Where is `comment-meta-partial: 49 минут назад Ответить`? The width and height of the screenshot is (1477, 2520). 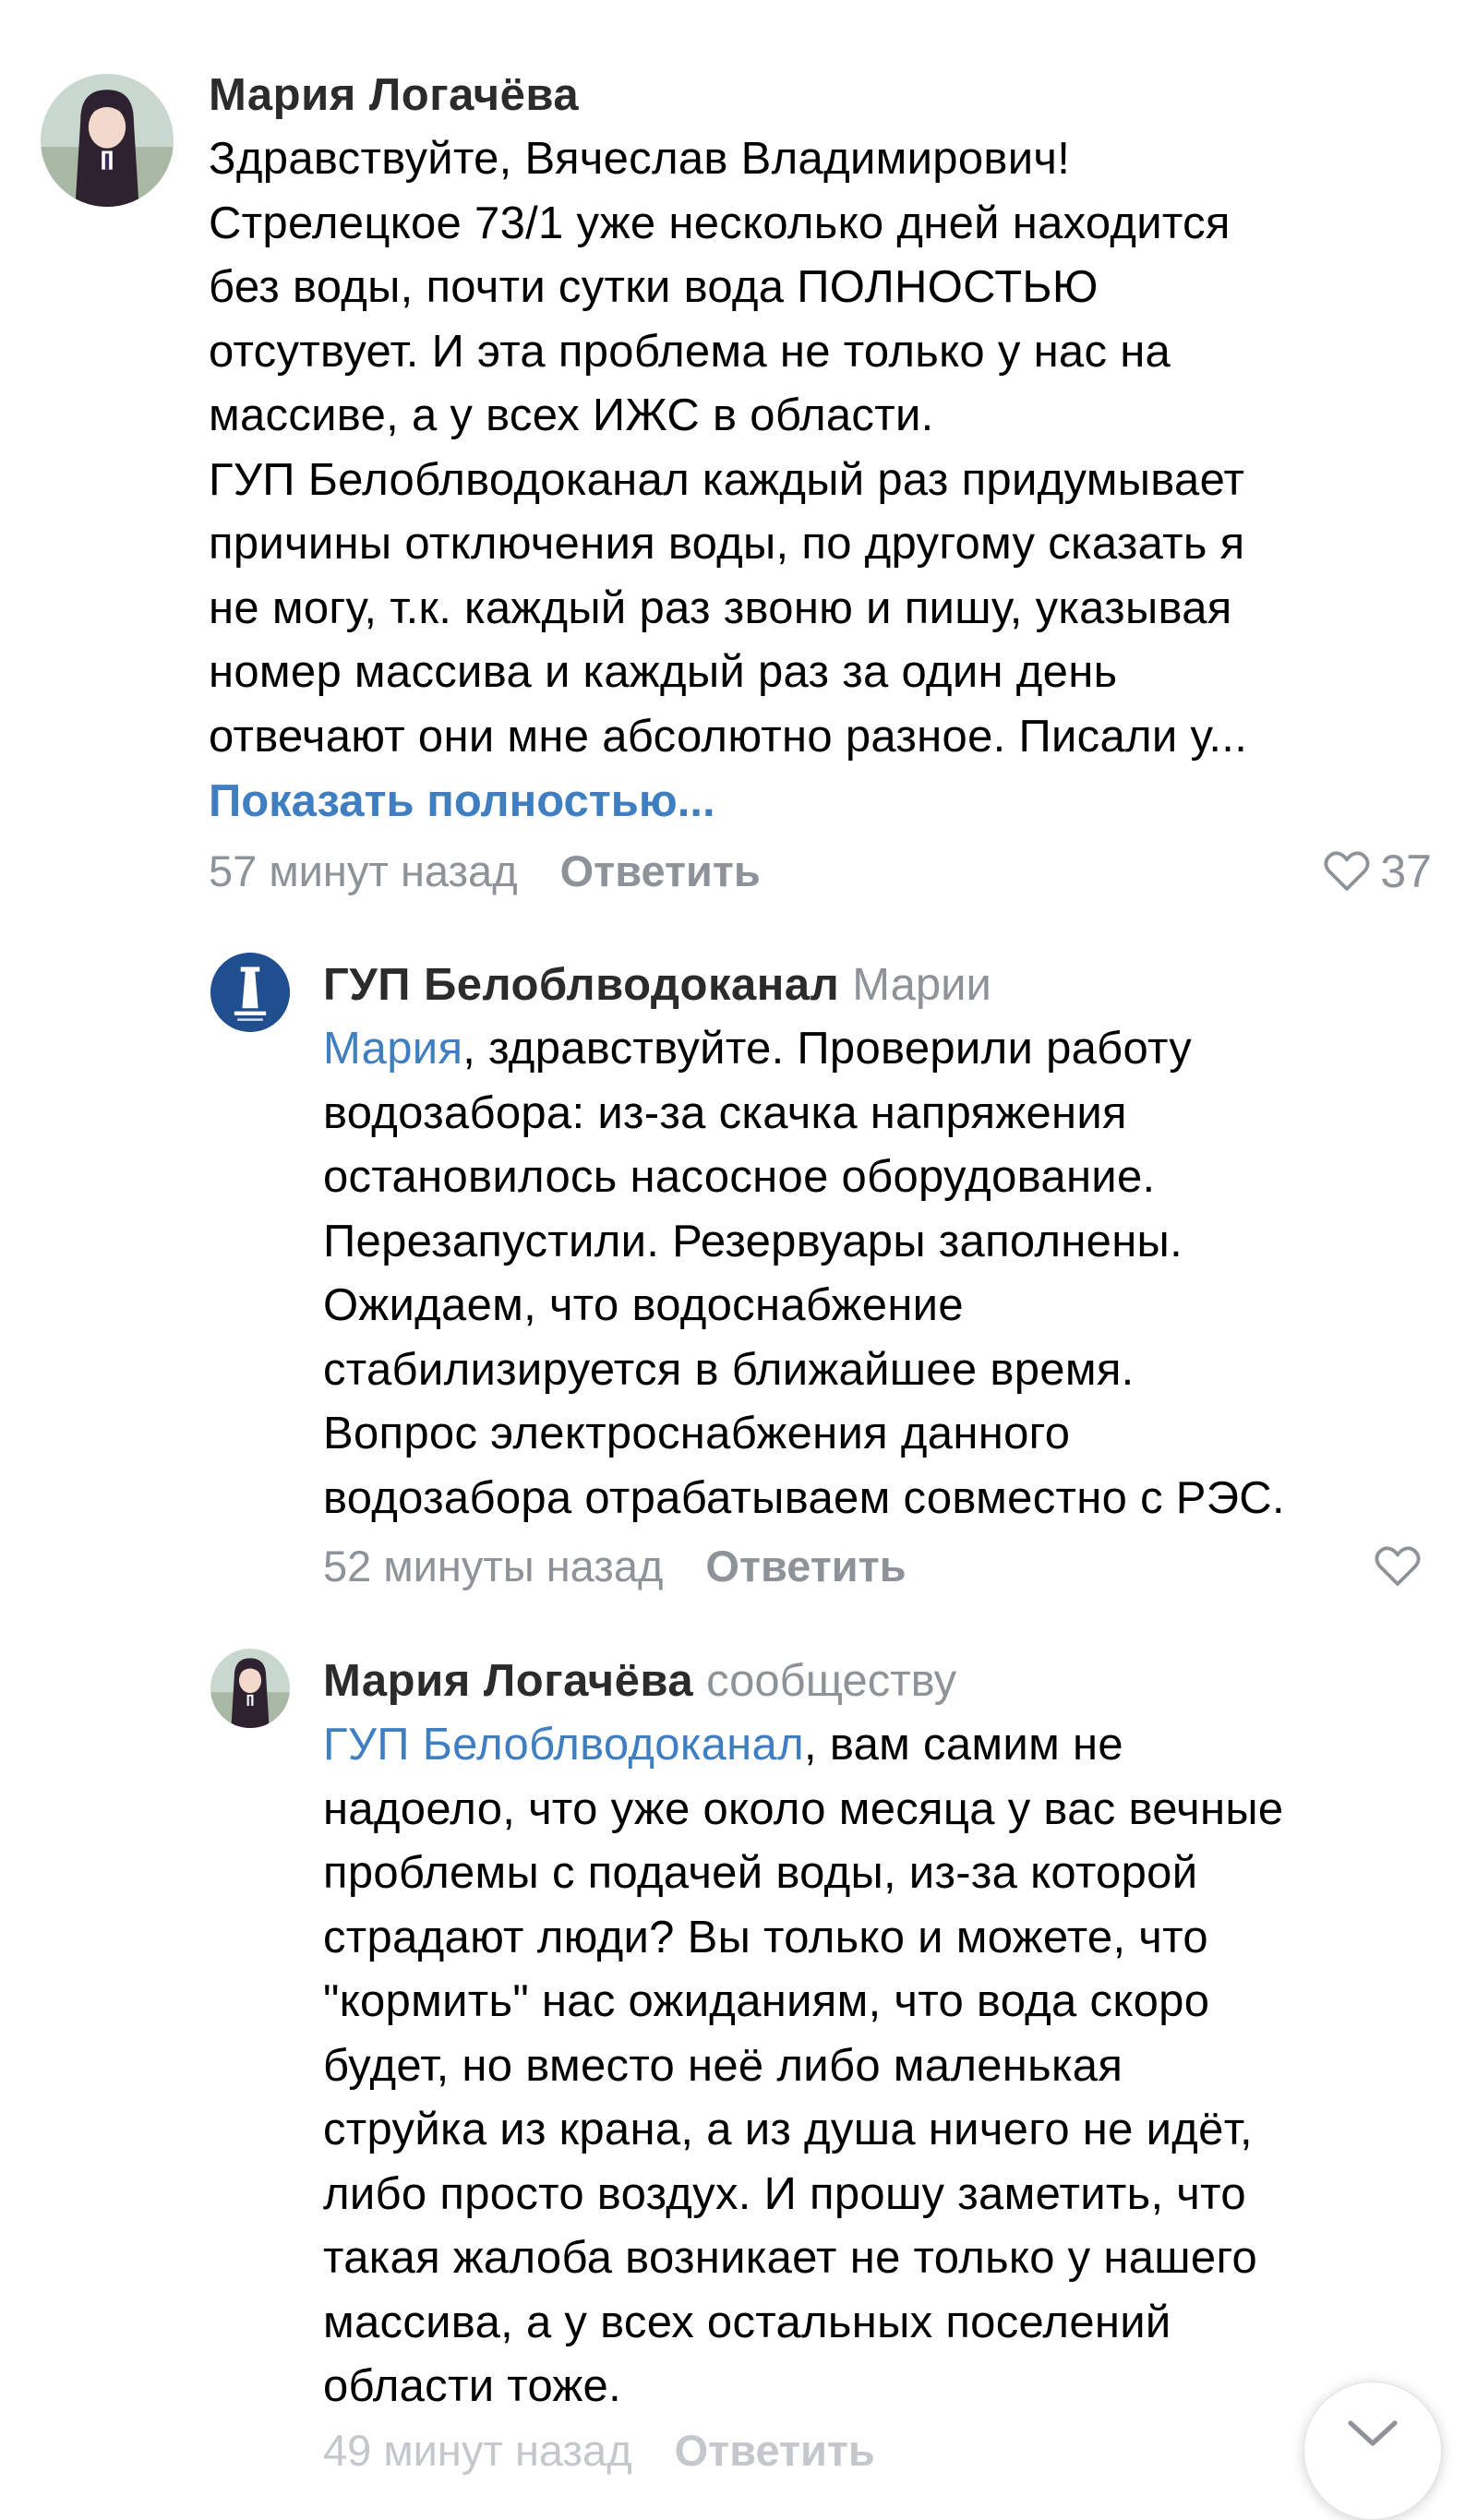 comment-meta-partial: 49 минут назад Ответить is located at coordinates (599, 2450).